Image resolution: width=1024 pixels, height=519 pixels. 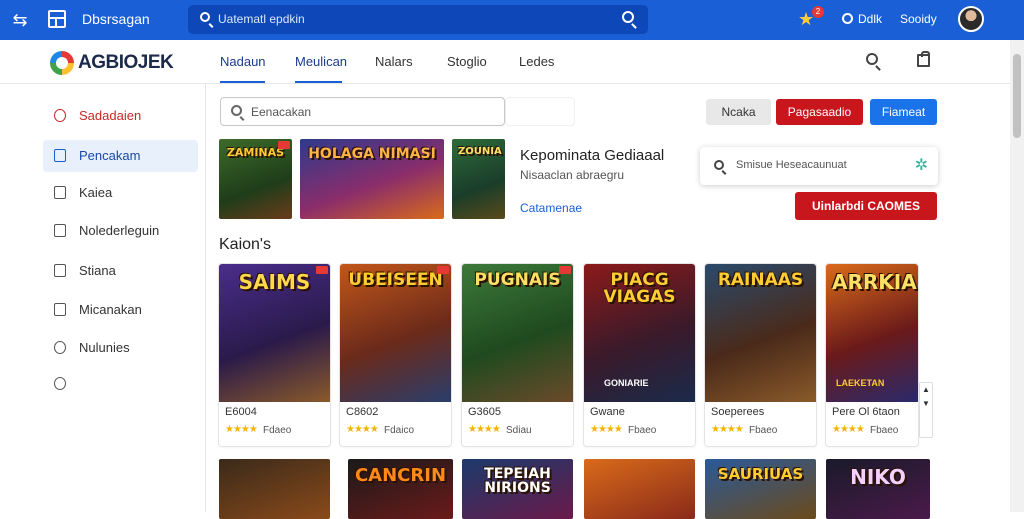 What do you see at coordinates (738, 112) in the screenshot?
I see `secondary-button: Ncaka` at bounding box center [738, 112].